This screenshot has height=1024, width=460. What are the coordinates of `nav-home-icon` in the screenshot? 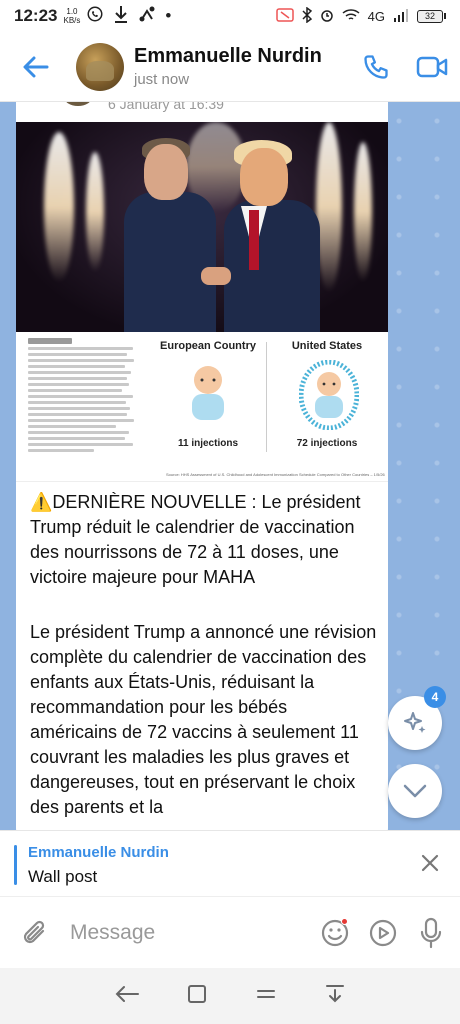 It's located at (197, 993).